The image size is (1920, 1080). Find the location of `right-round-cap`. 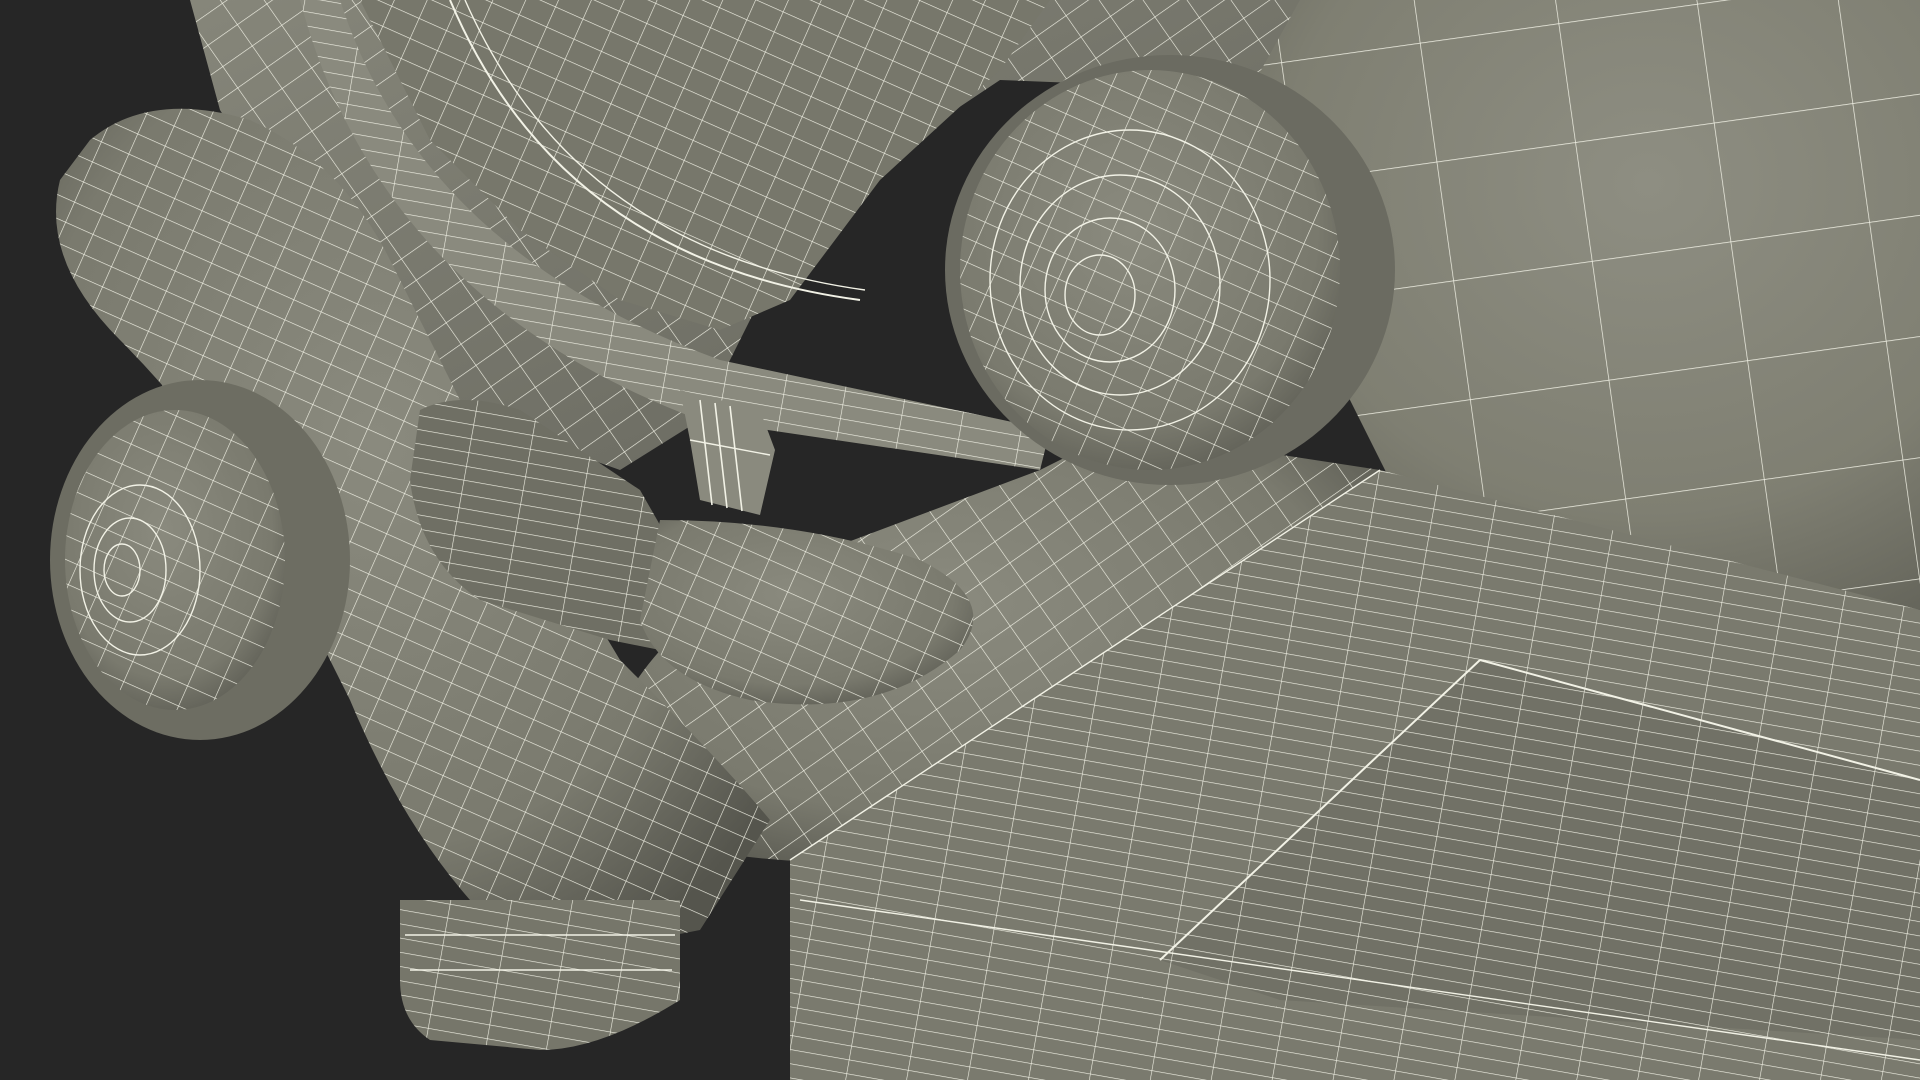

right-round-cap is located at coordinates (1170, 270).